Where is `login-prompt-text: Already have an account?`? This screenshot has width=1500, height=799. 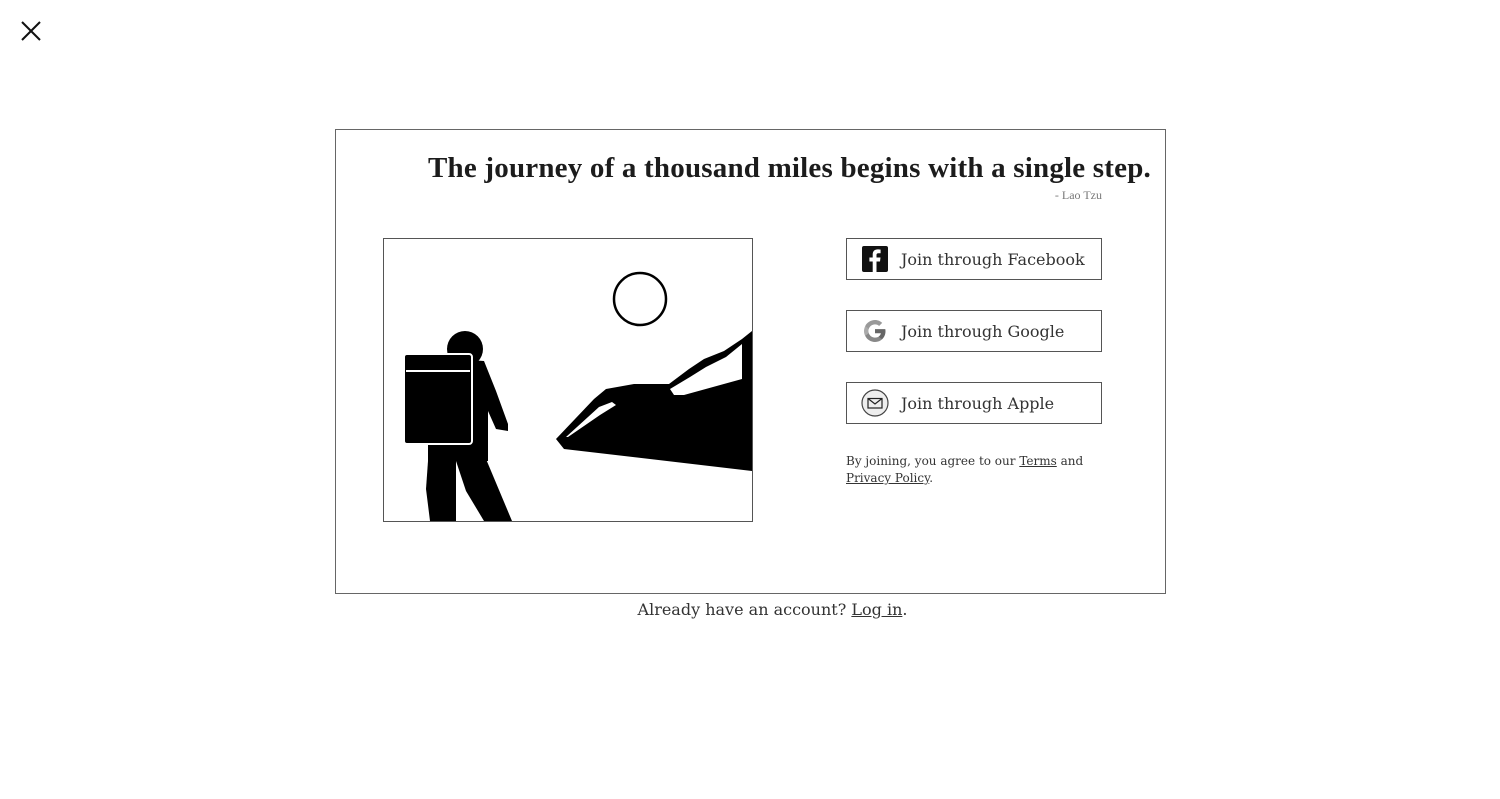
login-prompt-text: Already have an account? is located at coordinates (744, 609).